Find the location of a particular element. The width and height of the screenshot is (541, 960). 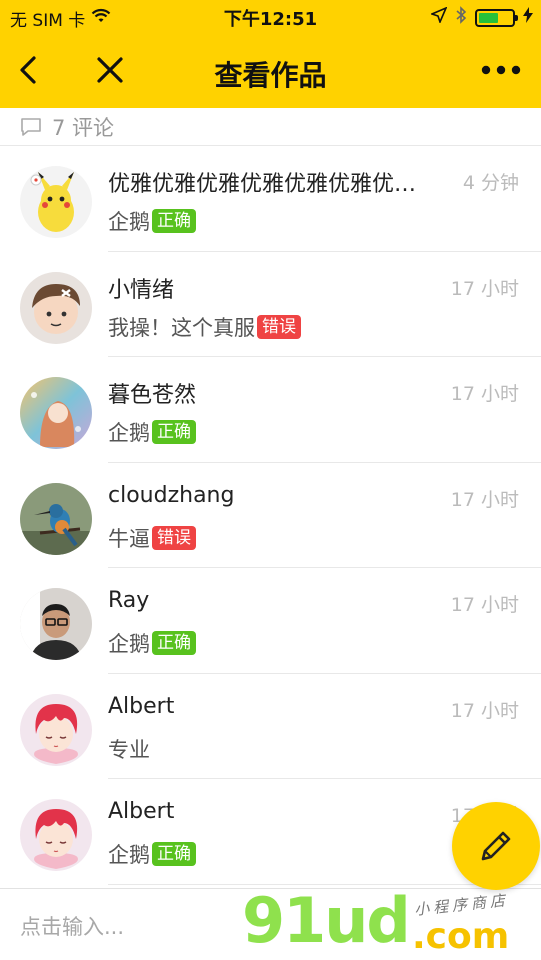

comment-text: 我操！这个真服 is located at coordinates (181, 327).